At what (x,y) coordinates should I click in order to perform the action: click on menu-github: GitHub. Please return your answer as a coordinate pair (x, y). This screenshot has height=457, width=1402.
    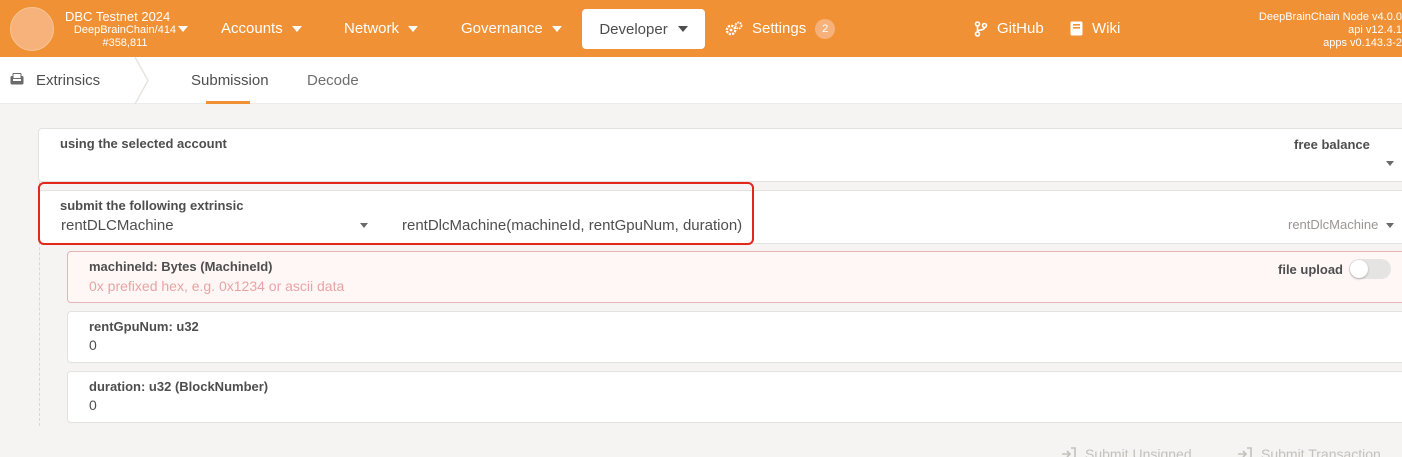
    Looking at the image, I should click on (1009, 28).